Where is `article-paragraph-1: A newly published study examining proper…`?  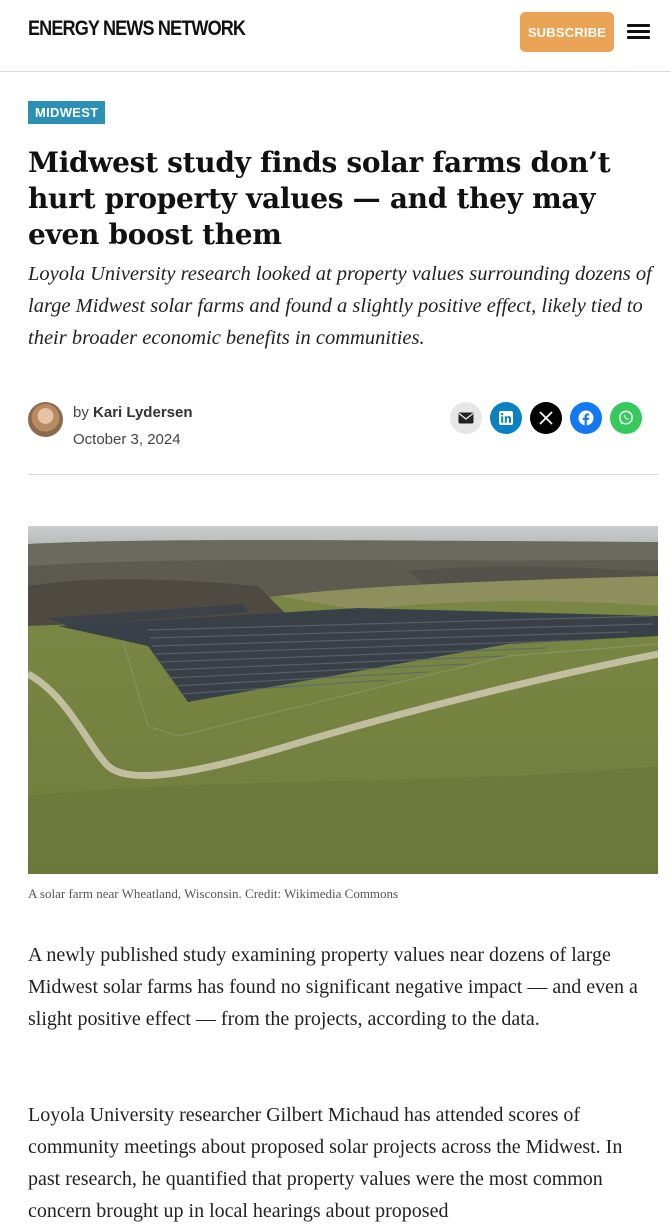
article-paragraph-1: A newly published study examining proper… is located at coordinates (333, 987).